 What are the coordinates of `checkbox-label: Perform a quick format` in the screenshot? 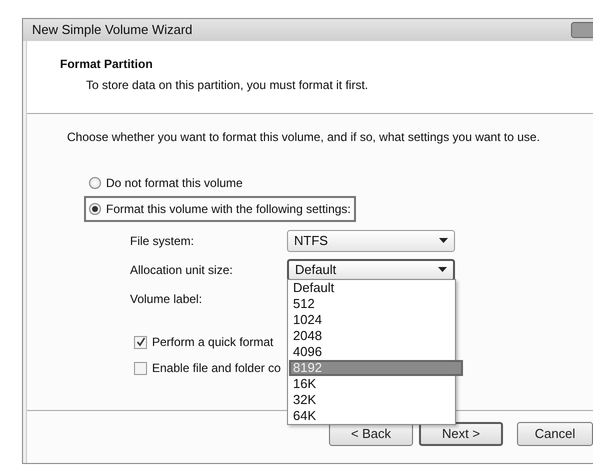 It's located at (213, 342).